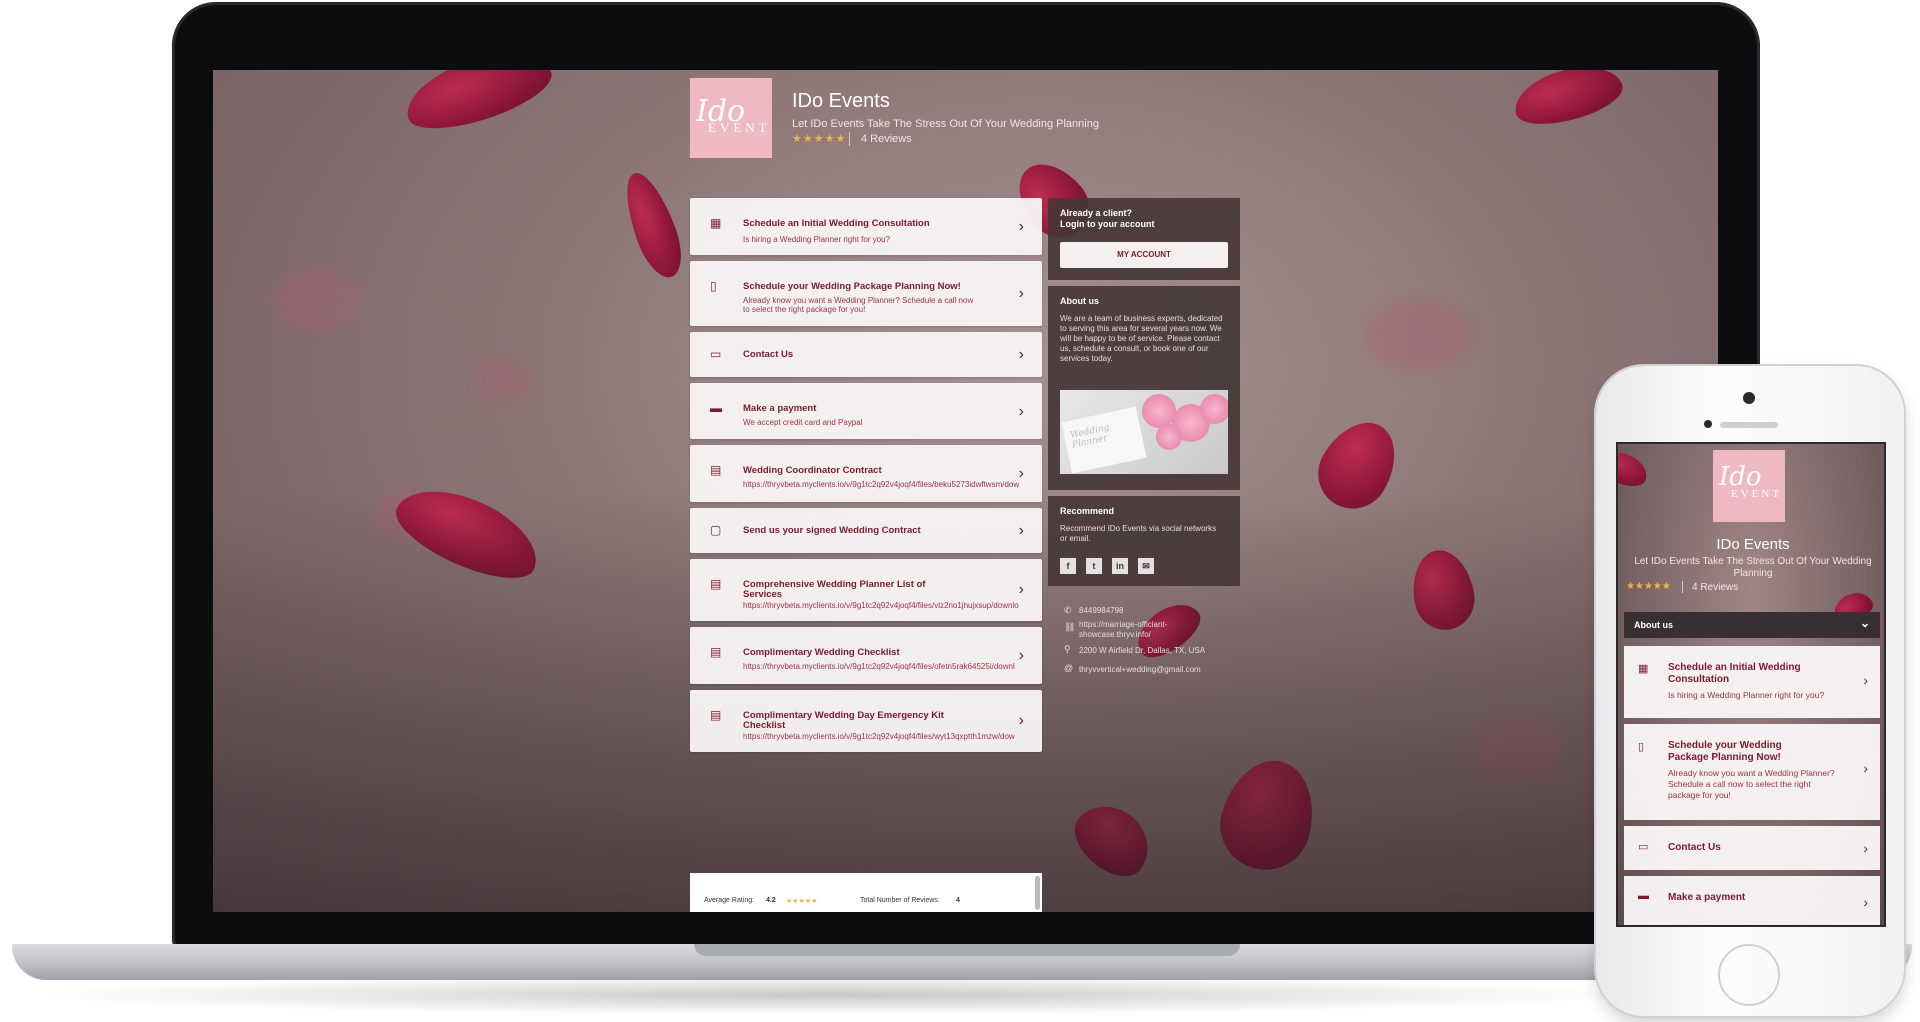 This screenshot has width=1920, height=1022. I want to click on phone-camera, so click(1749, 398).